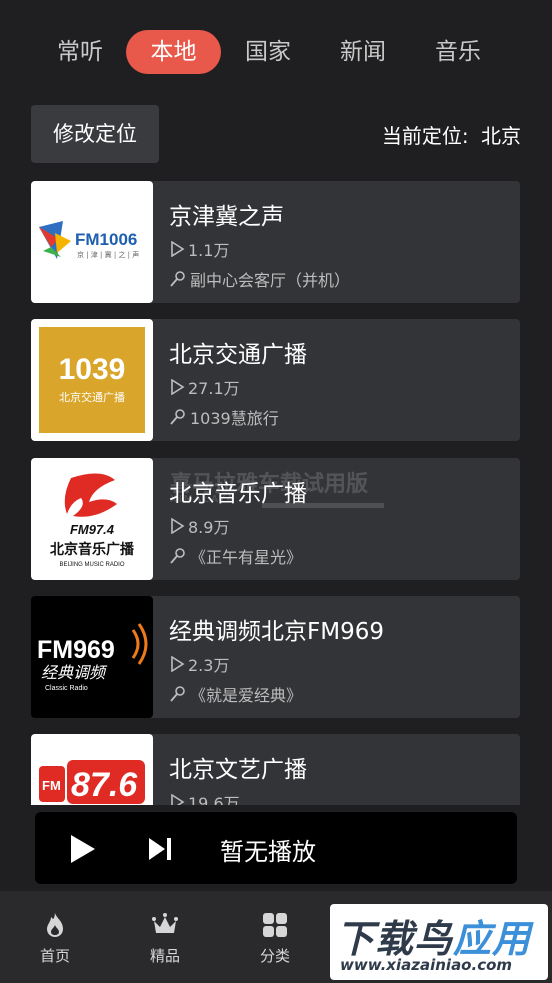  I want to click on logo-text: FM, so click(51, 785).